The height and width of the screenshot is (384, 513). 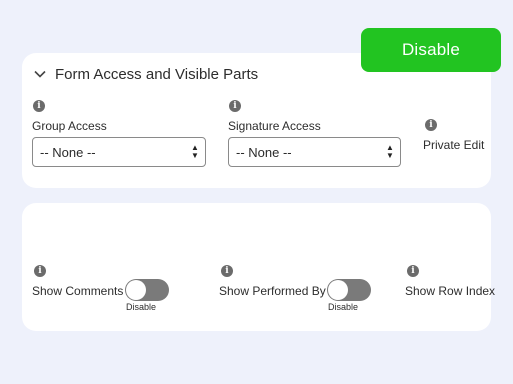 I want to click on show-row-index-label: Show Row Index, so click(x=450, y=291).